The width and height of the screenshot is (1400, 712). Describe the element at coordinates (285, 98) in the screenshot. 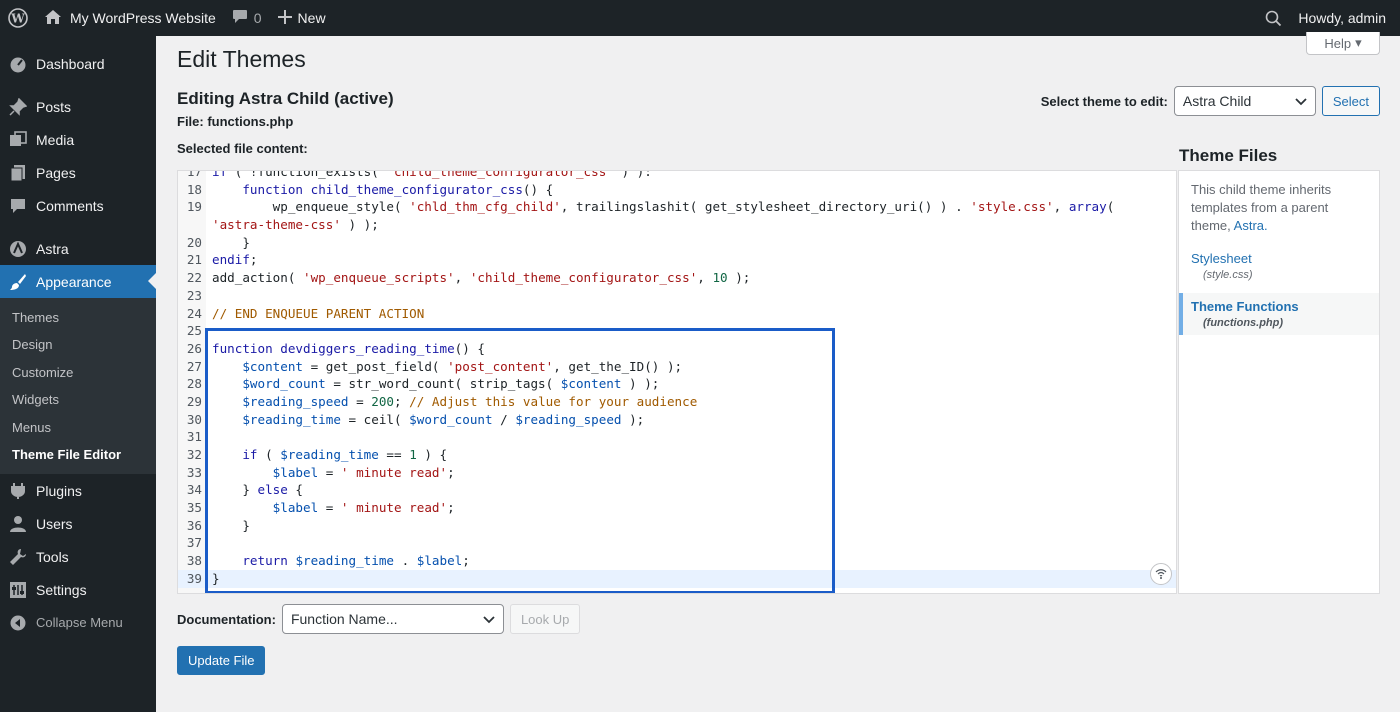

I see `editing-heading: Editing Astra Child (active)` at that location.